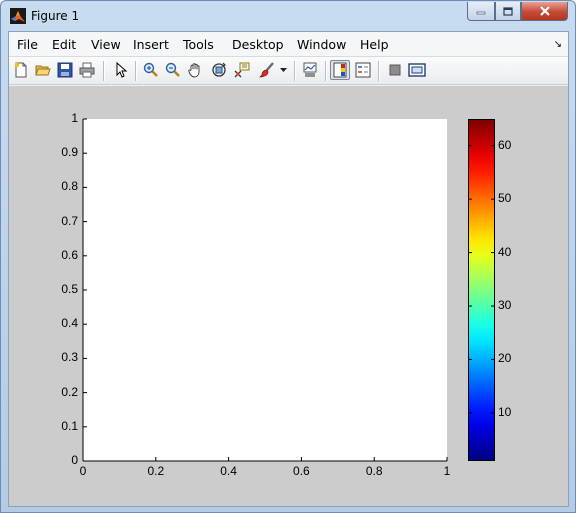 This screenshot has width=576, height=513. Describe the element at coordinates (301, 471) in the screenshot. I see `x-tick-label: 0.6` at that location.